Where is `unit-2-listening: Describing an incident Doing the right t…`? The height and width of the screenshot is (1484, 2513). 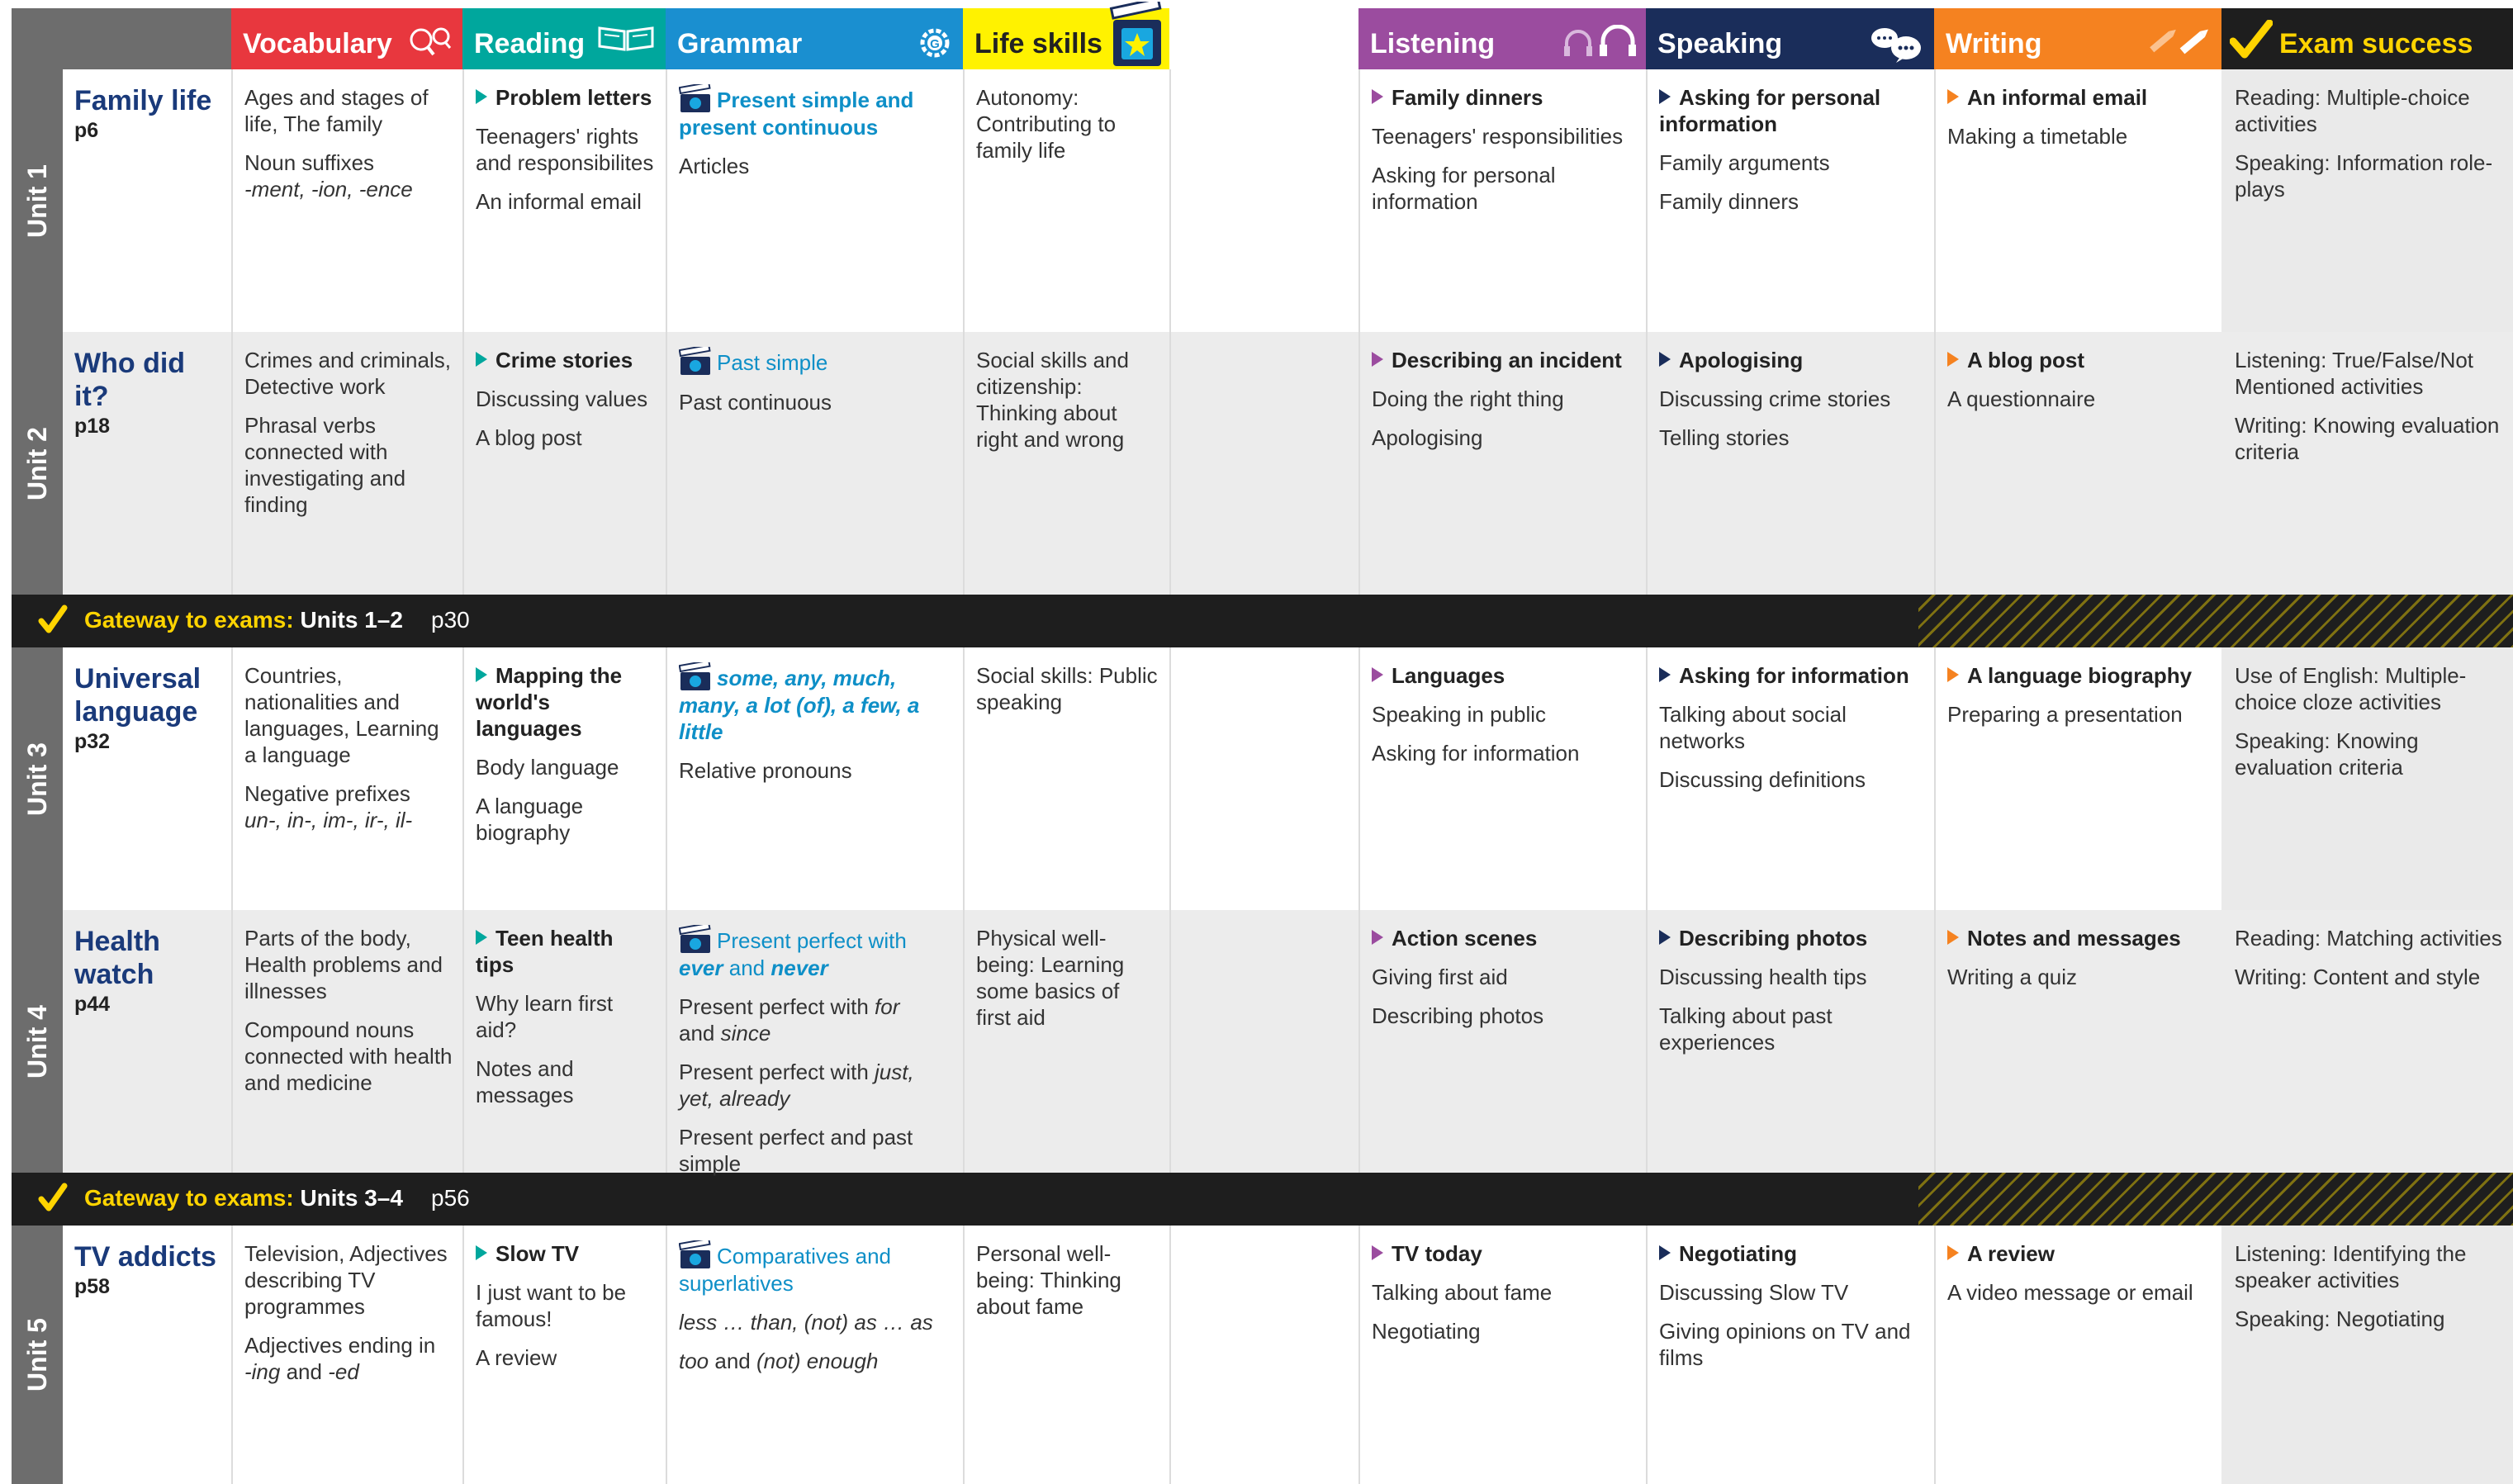 unit-2-listening: Describing an incident Doing the right t… is located at coordinates (1503, 397).